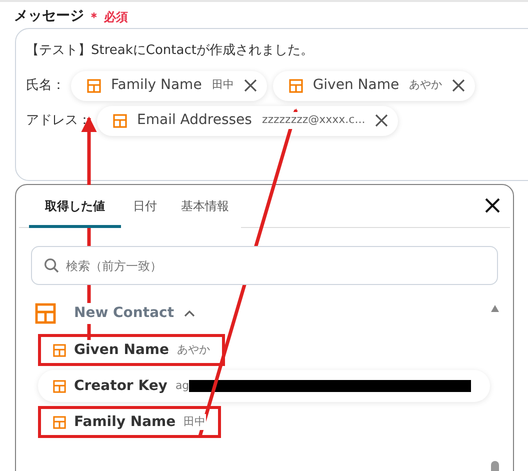 The width and height of the screenshot is (528, 471). I want to click on group-label: New Contact, so click(124, 313).